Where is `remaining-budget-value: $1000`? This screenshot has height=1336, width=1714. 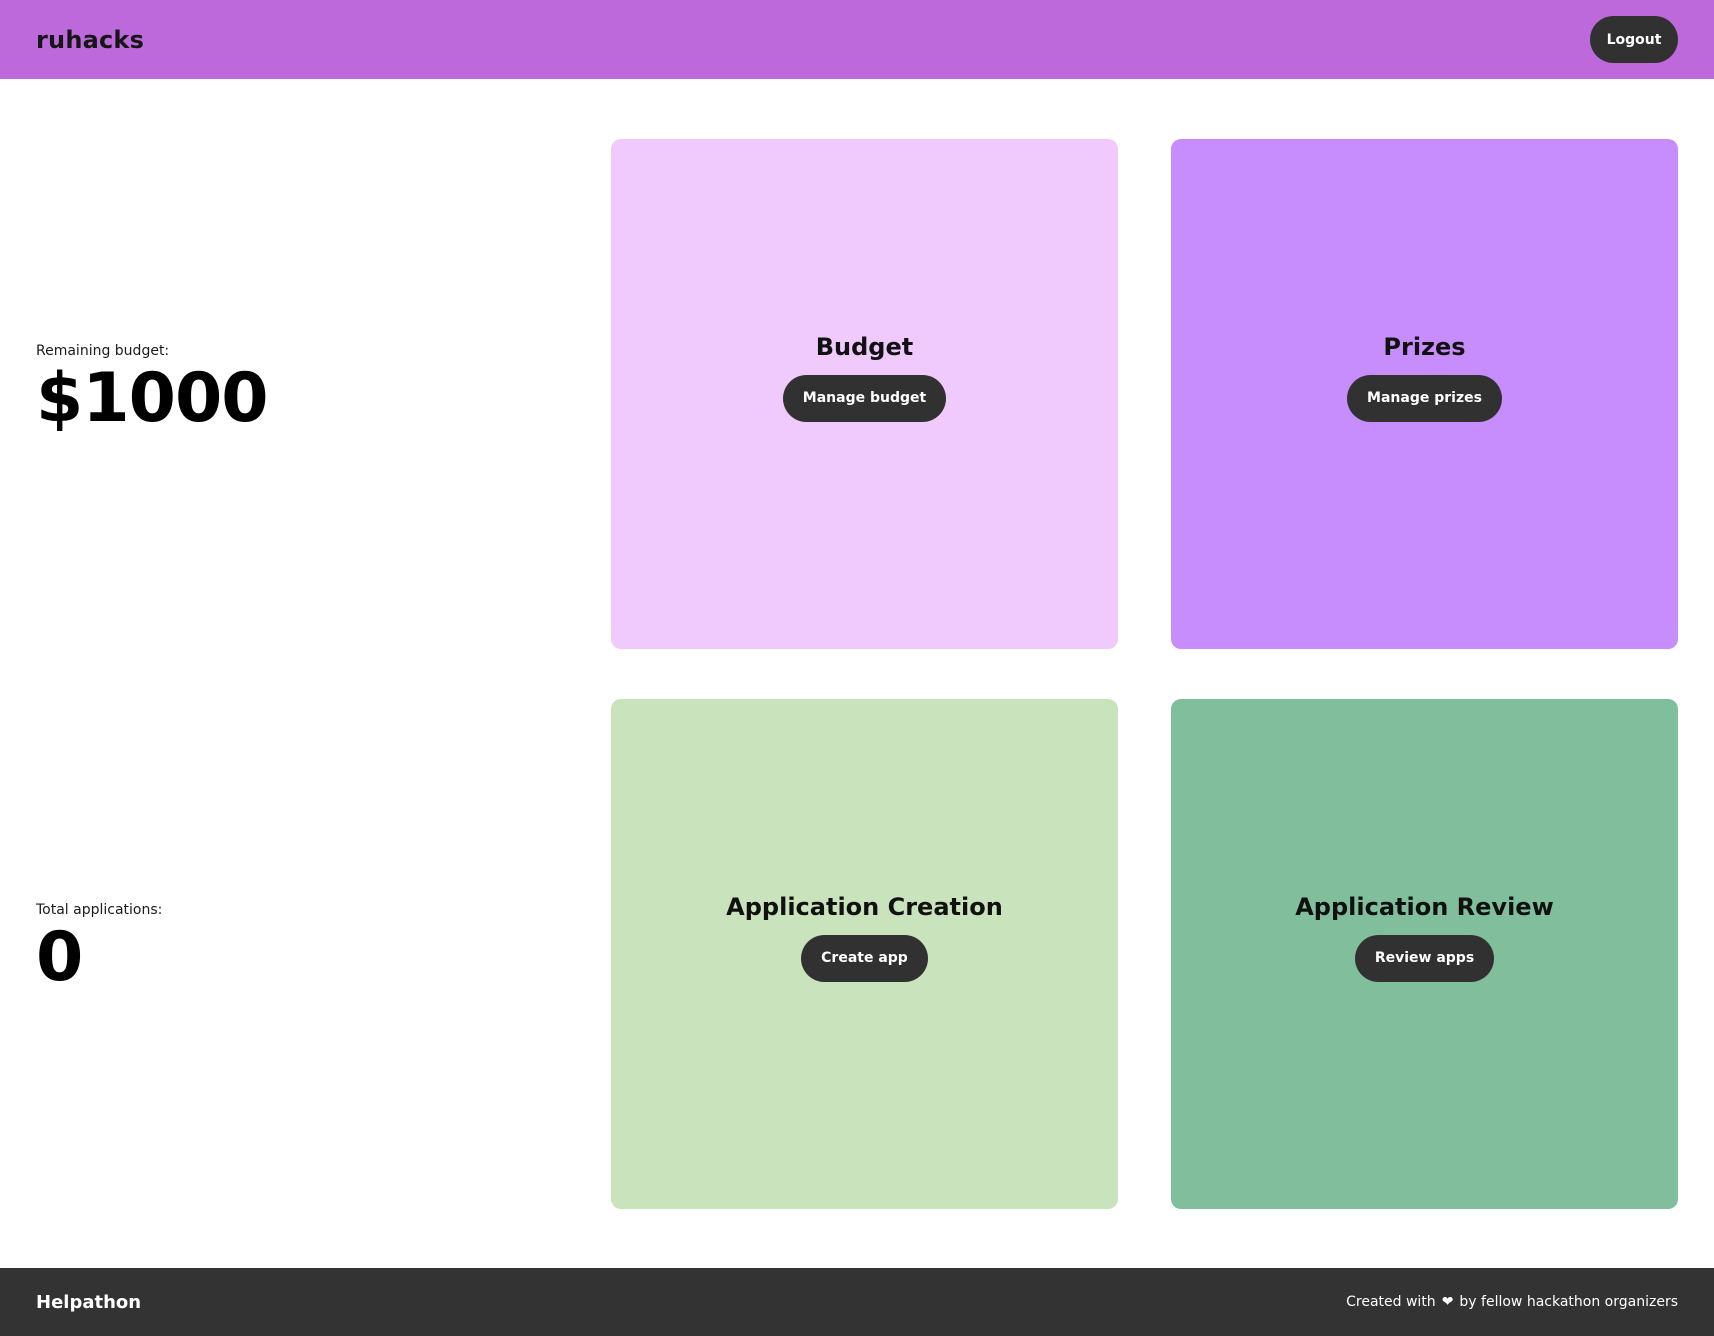 remaining-budget-value: $1000 is located at coordinates (152, 398).